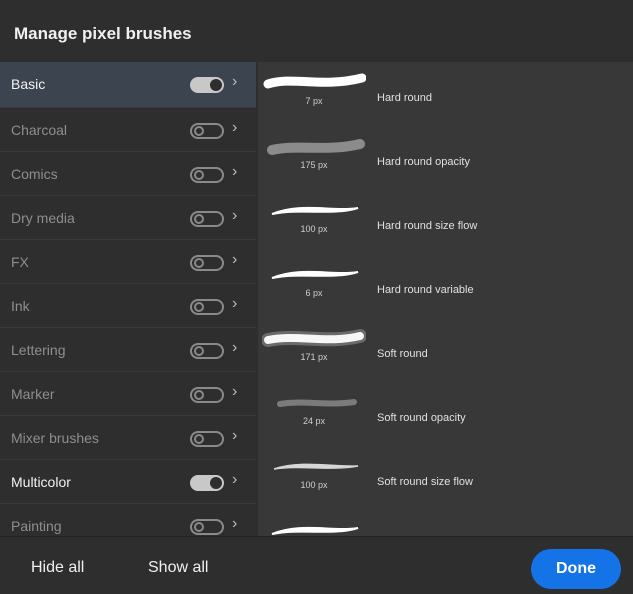 Image resolution: width=633 pixels, height=594 pixels. I want to click on category-label: Charcoal, so click(39, 130).